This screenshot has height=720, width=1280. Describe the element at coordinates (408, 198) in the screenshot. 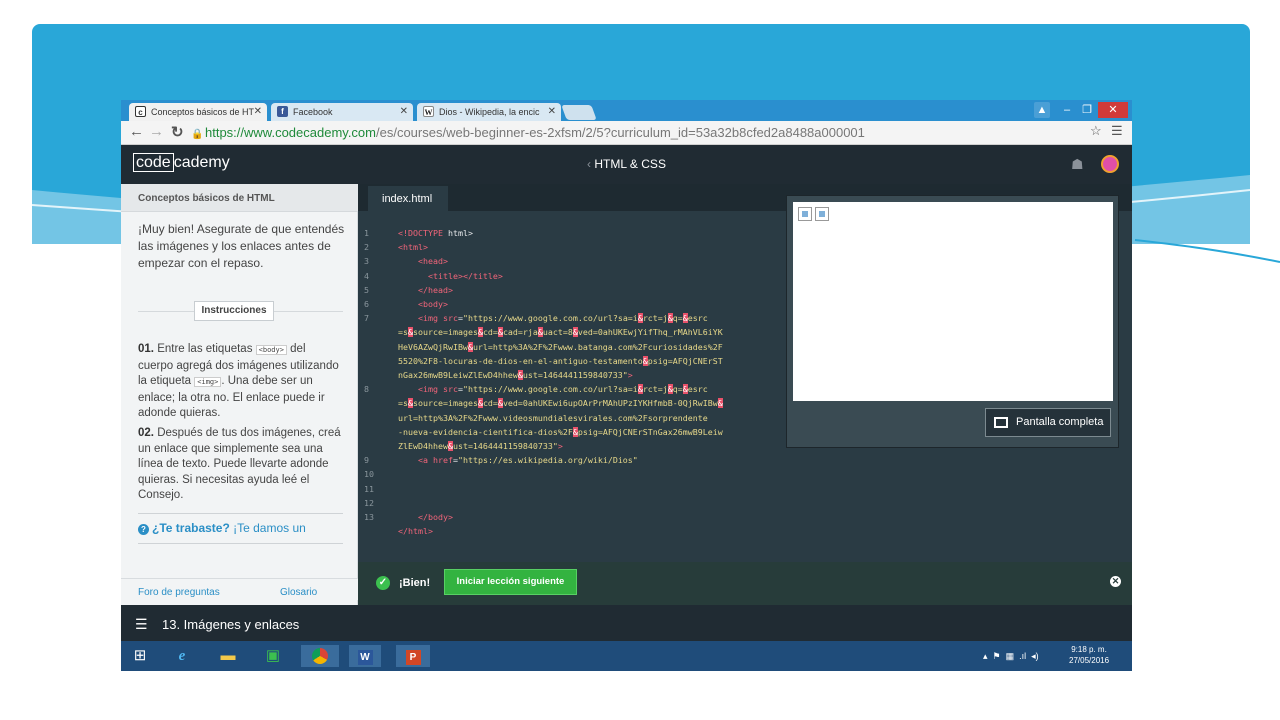

I see `tab-index-html: index.html` at that location.